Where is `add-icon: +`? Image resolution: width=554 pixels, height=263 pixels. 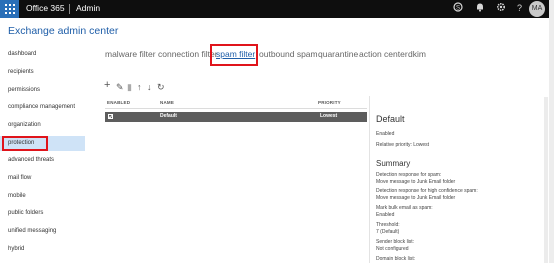 add-icon: + is located at coordinates (107, 85).